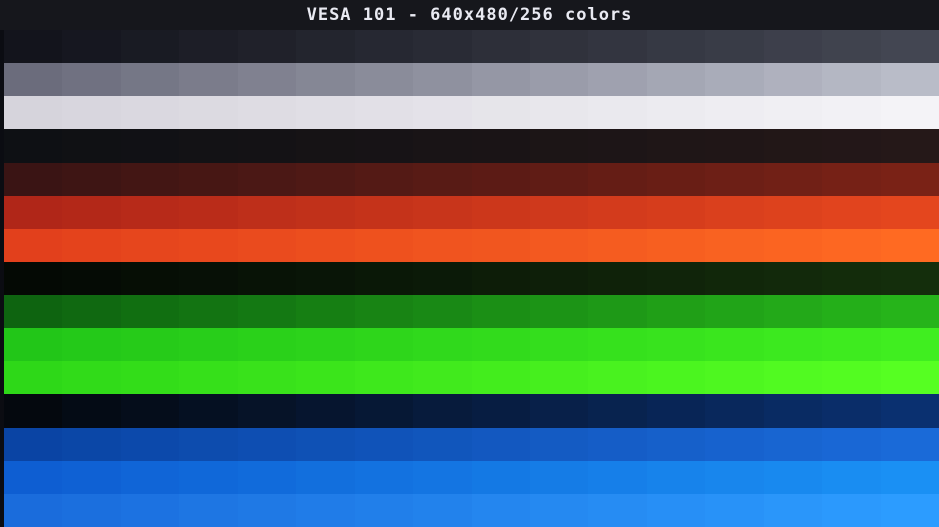  Describe the element at coordinates (471, 179) in the screenshot. I see `palette-band-red-mid-dark` at that location.